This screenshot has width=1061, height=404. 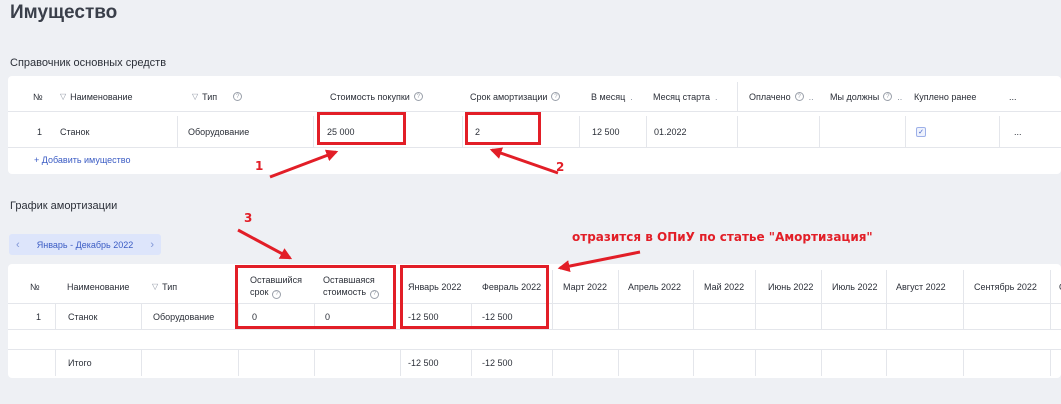 I want to click on col-month: Август 2022, so click(x=924, y=286).